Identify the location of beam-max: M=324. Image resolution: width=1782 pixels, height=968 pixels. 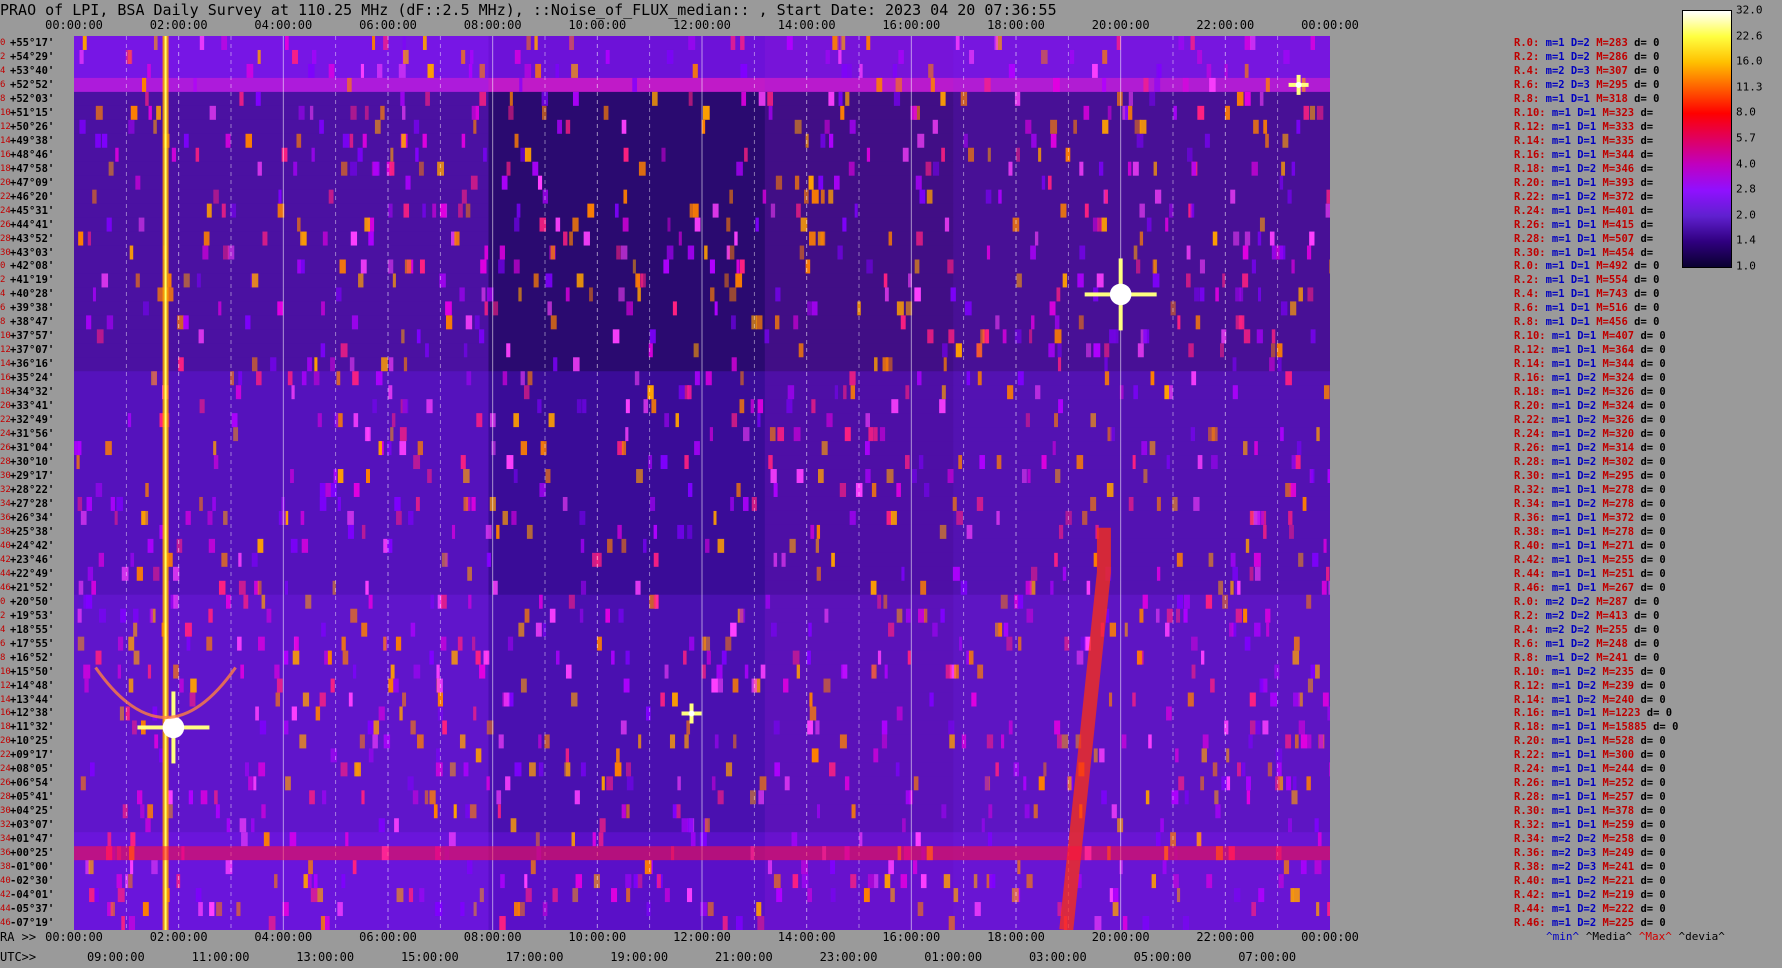
(1618, 378).